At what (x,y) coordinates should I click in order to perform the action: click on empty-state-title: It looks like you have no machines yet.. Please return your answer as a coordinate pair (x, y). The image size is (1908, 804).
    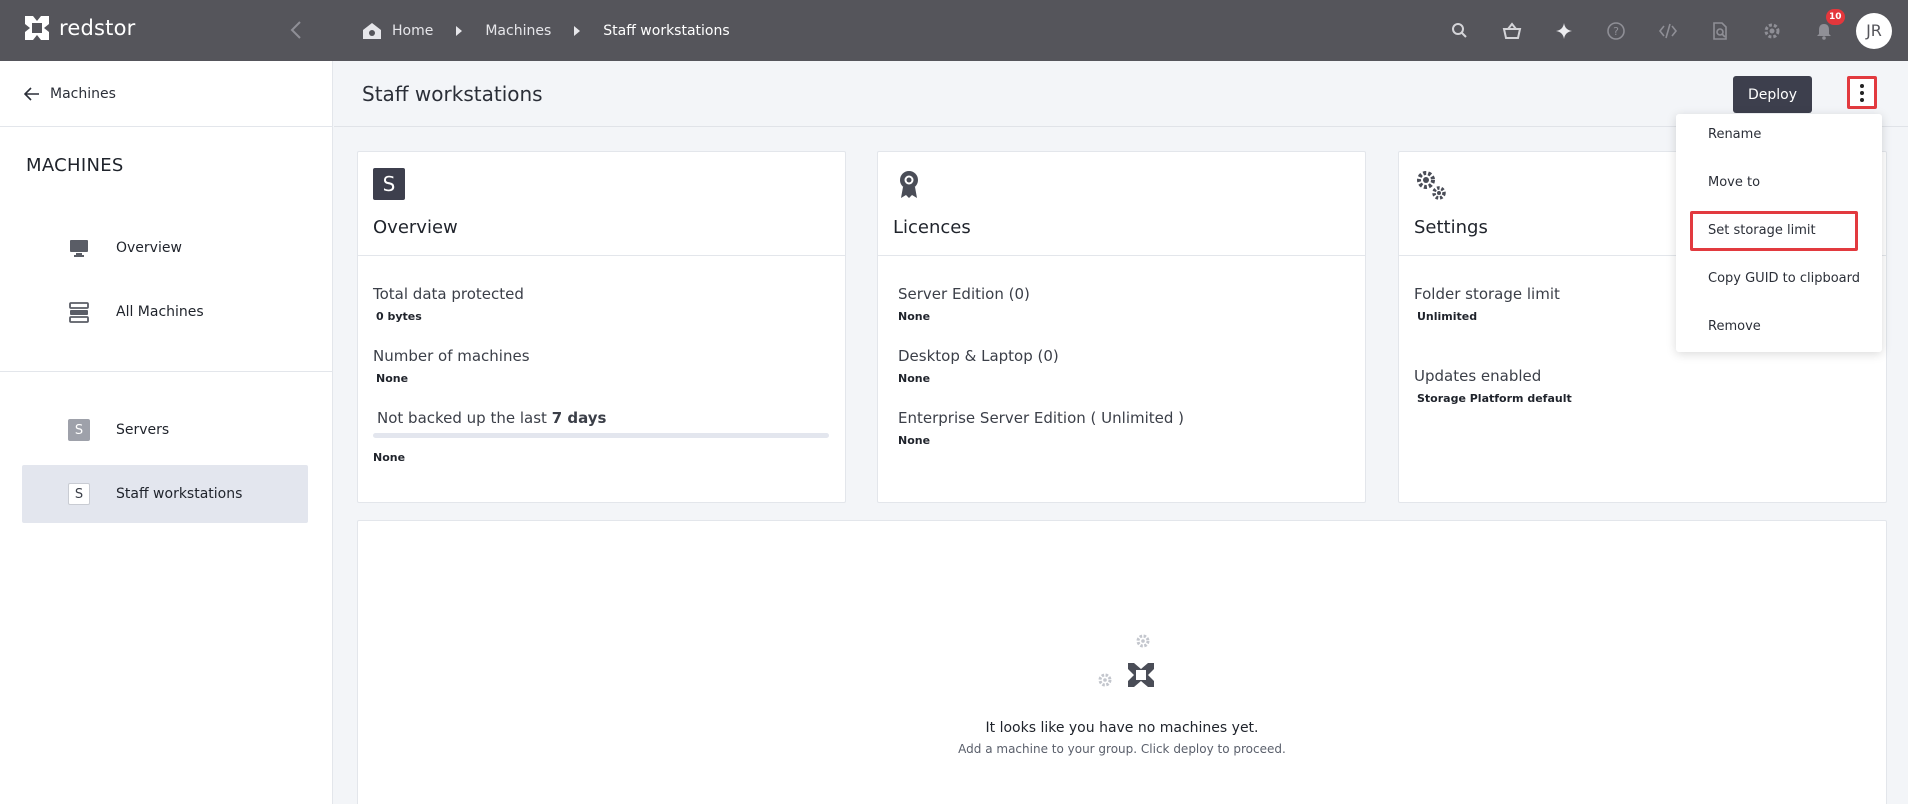
    Looking at the image, I should click on (1122, 728).